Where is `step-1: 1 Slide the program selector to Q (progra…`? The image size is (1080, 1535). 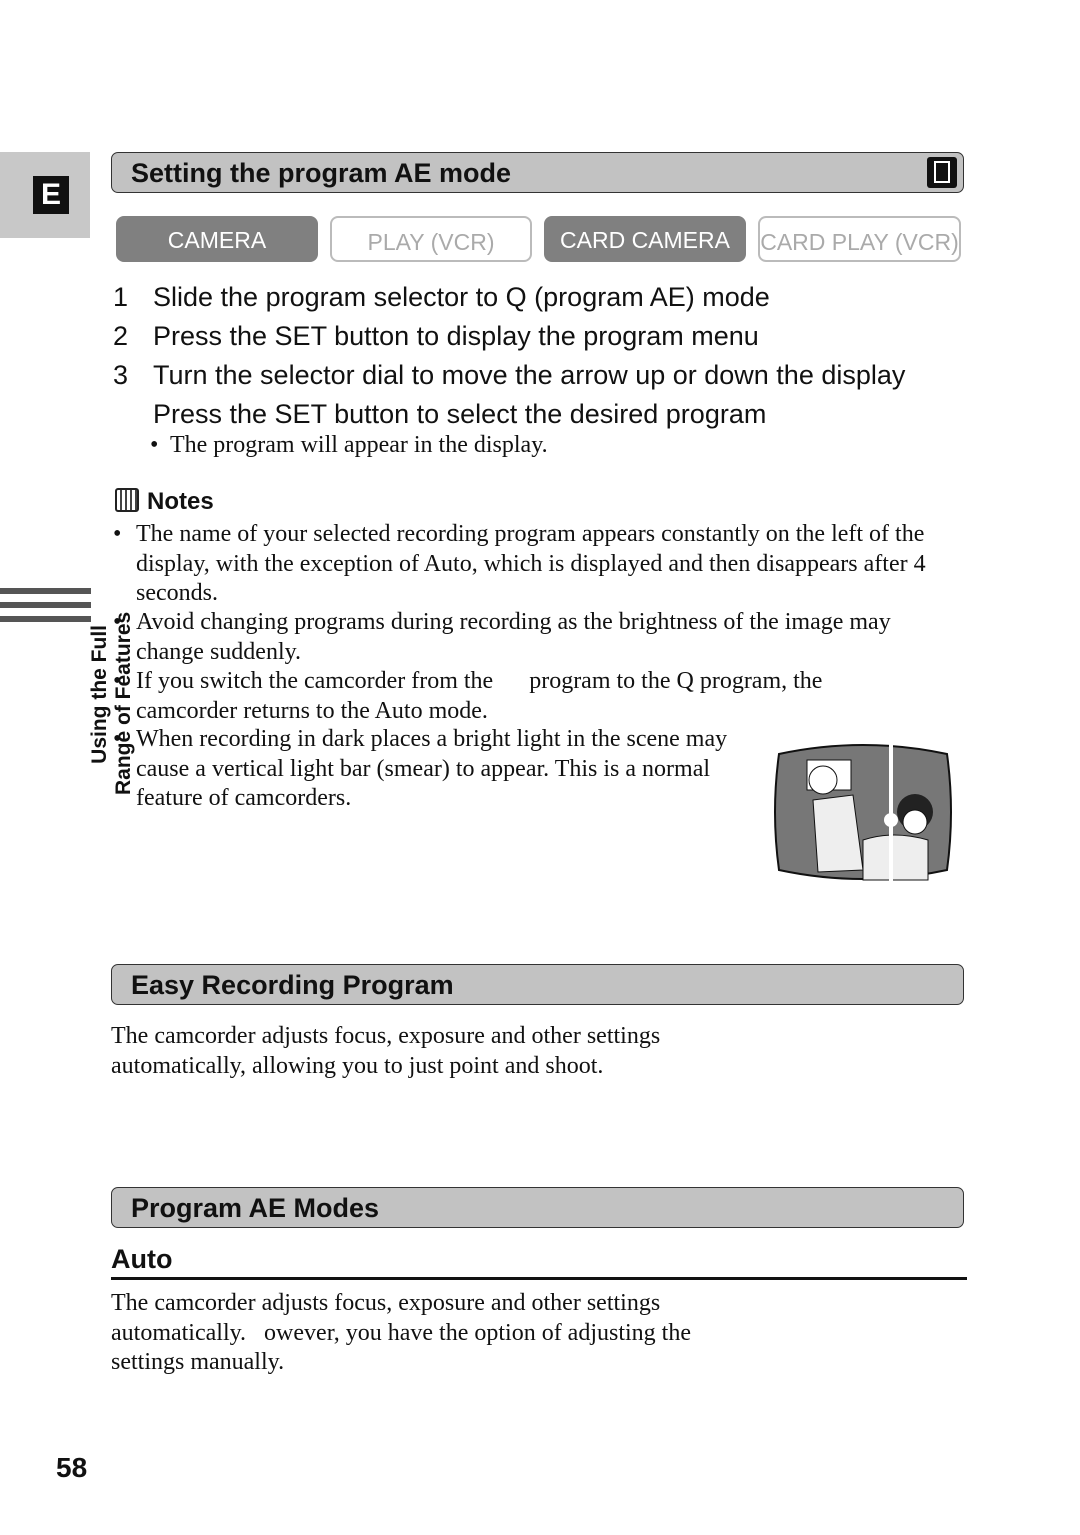 step-1: 1 Slide the program selector to Q (progra… is located at coordinates (441, 297).